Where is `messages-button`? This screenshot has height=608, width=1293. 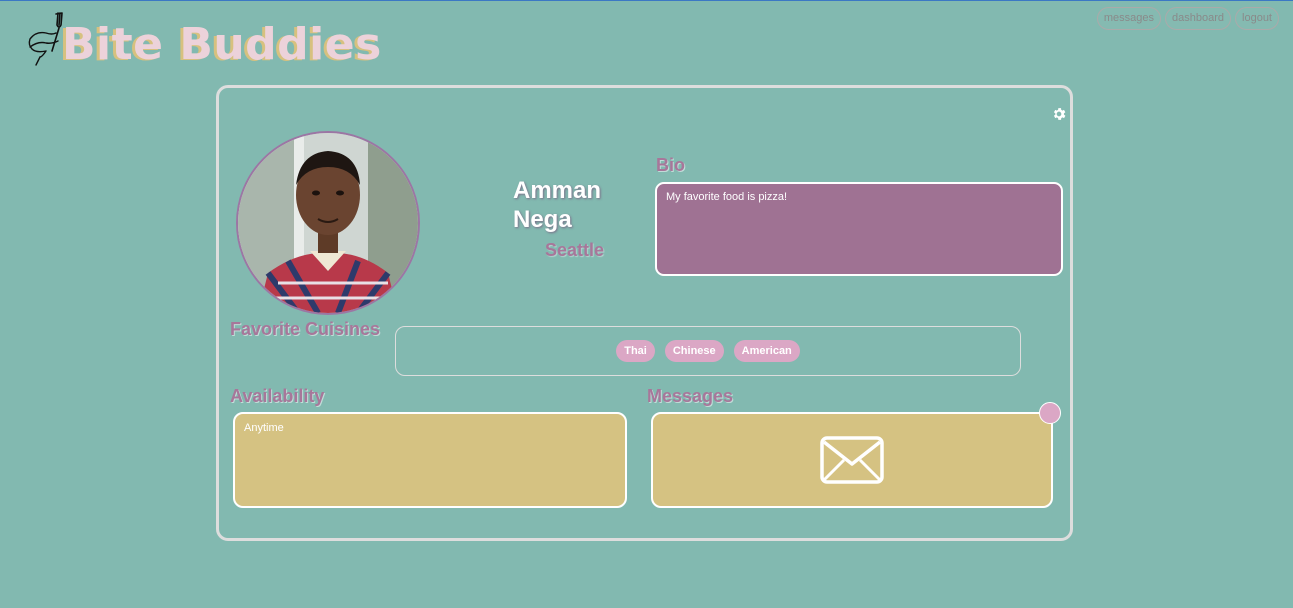
messages-button is located at coordinates (852, 460).